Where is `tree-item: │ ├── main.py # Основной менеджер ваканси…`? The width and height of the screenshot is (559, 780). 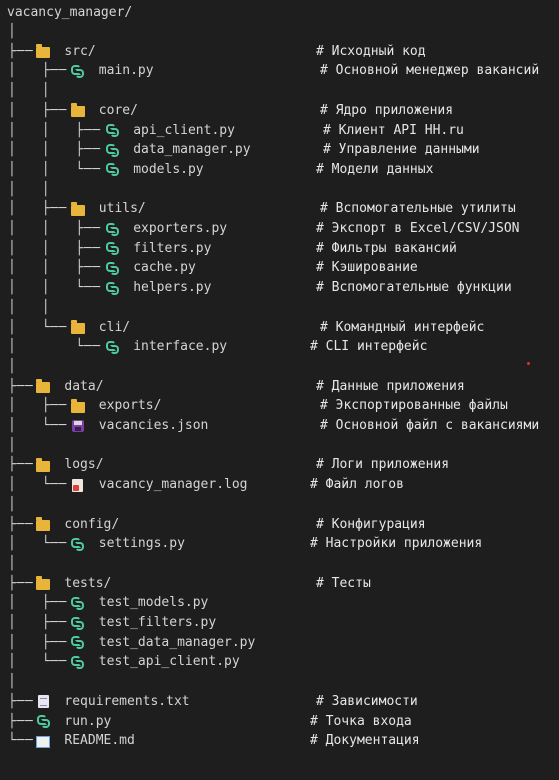 tree-item: │ ├── main.py # Основной менеджер ваканси… is located at coordinates (279, 71).